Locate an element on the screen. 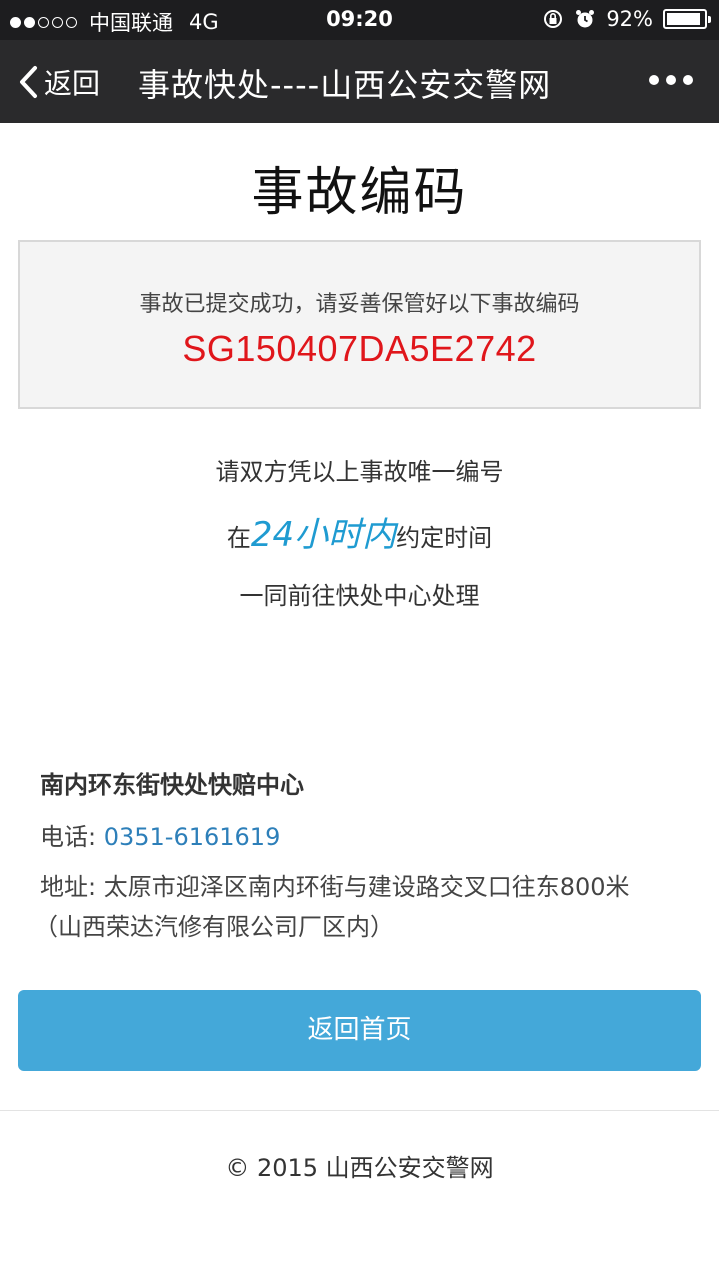 The image size is (719, 1280). battery-percent: 92% is located at coordinates (629, 19).